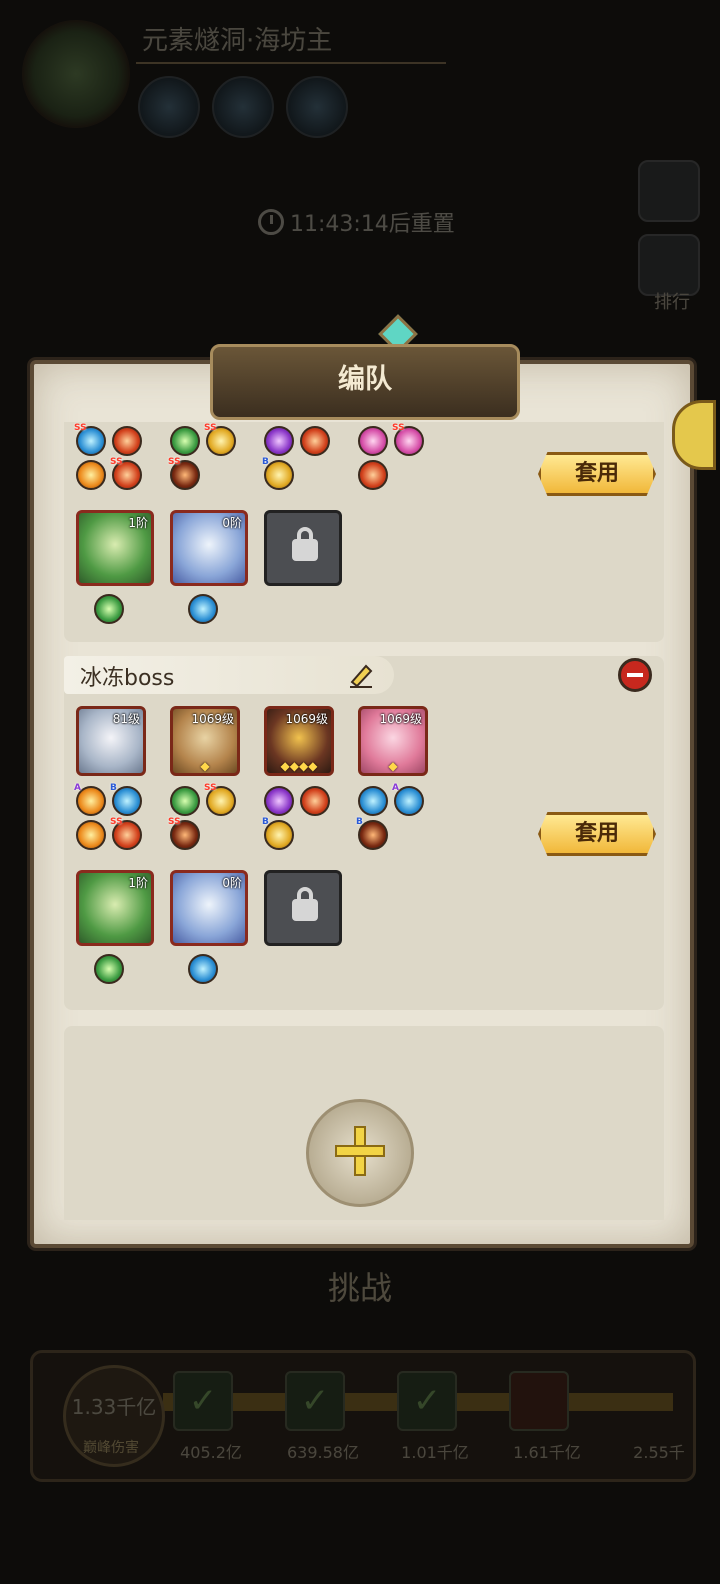 This screenshot has width=720, height=1584. I want to click on team-card: SS SS SS SS B SS 套用 1阶 0阶, so click(364, 532).